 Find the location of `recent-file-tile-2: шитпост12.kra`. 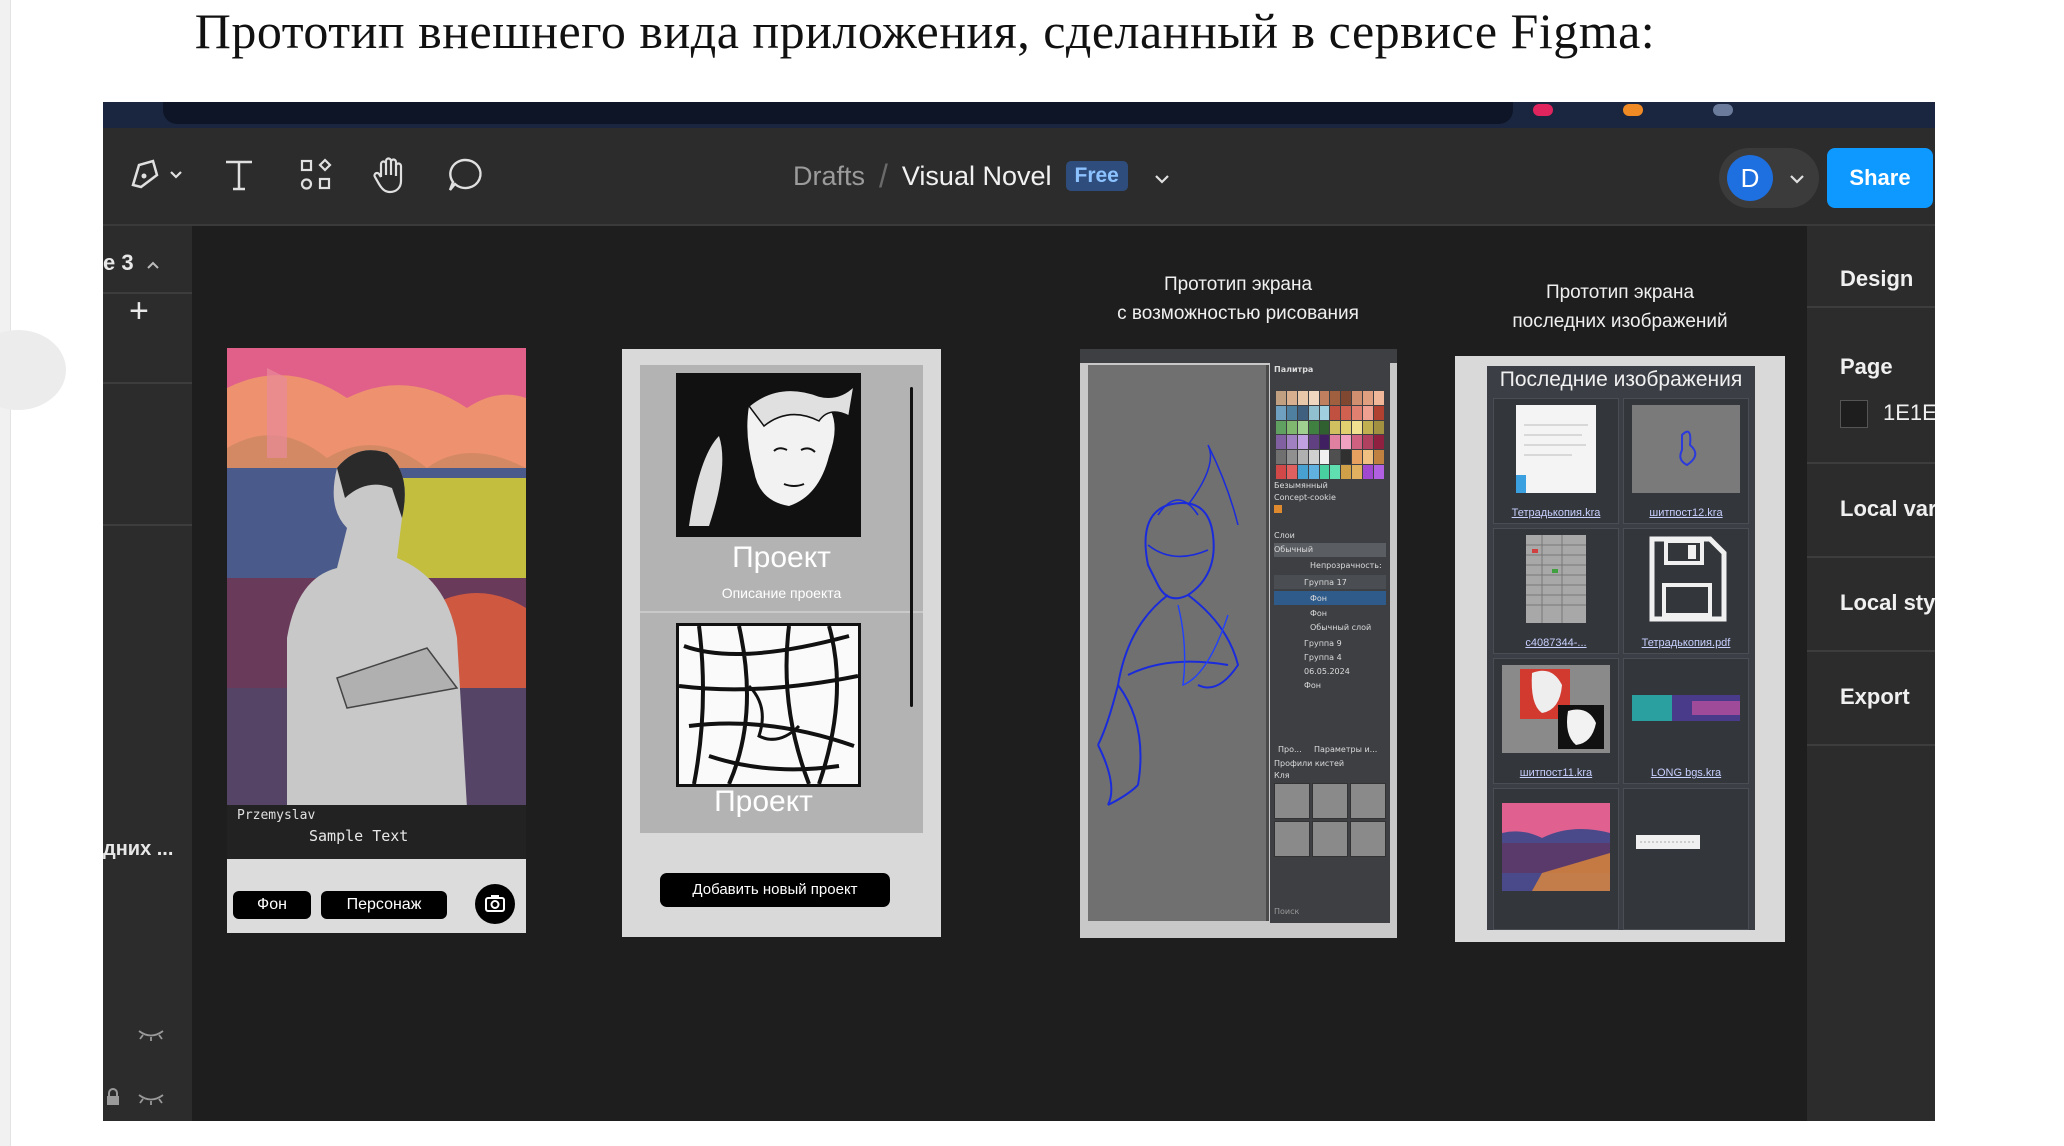

recent-file-tile-2: шитпост12.kra is located at coordinates (1686, 461).